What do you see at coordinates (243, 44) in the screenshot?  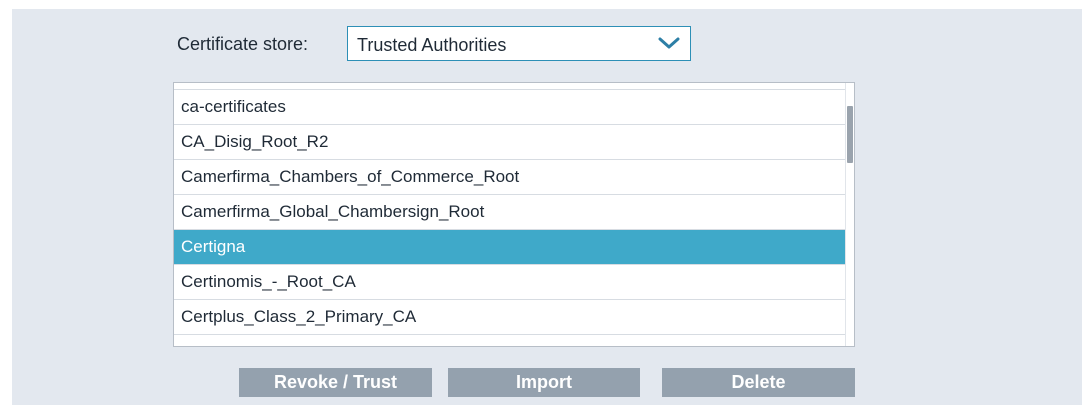 I see `certificate-store-label: Certificate store:` at bounding box center [243, 44].